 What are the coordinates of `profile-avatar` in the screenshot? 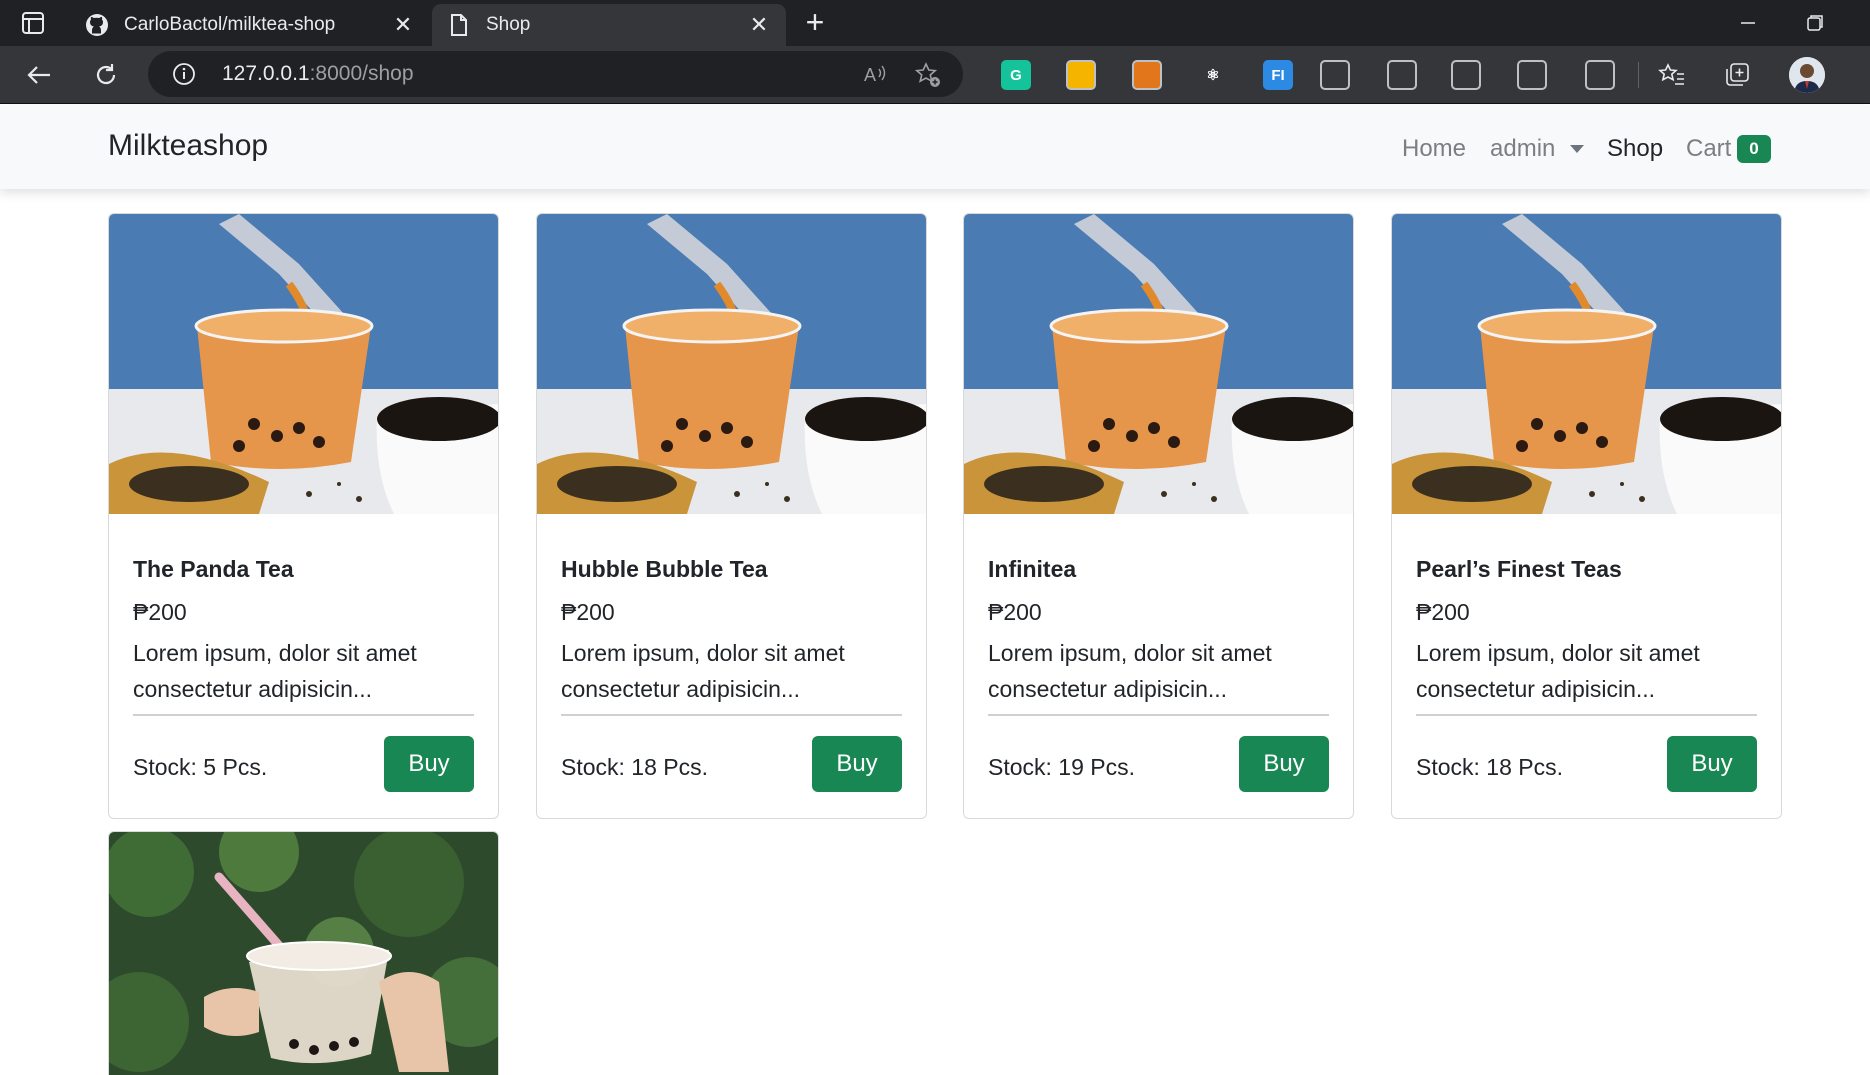 It's located at (1807, 75).